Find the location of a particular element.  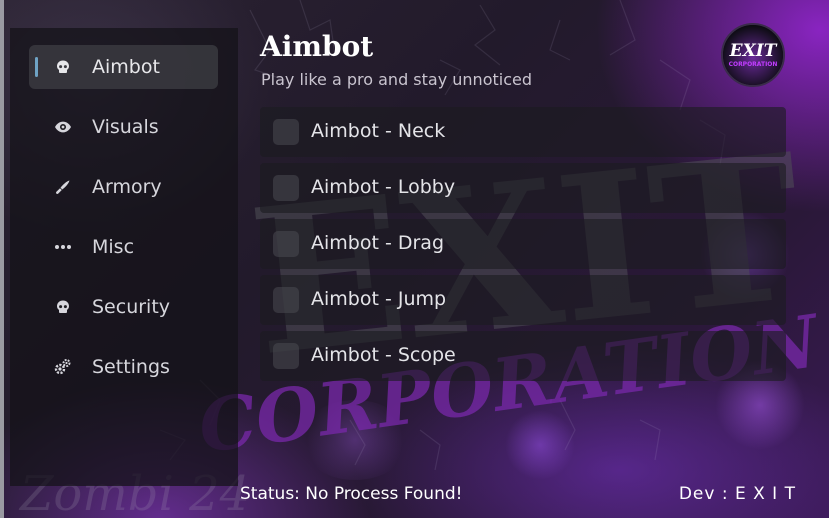

sidebar-item-settings: Settings is located at coordinates (123, 367).